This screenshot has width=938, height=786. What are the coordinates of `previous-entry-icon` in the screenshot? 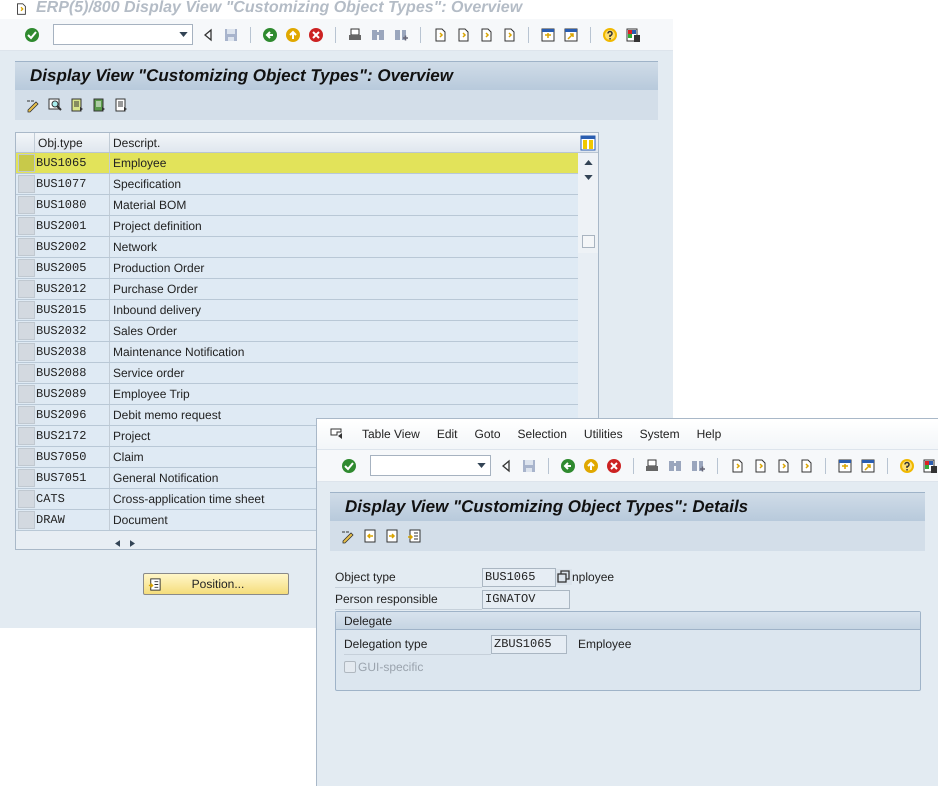 It's located at (370, 536).